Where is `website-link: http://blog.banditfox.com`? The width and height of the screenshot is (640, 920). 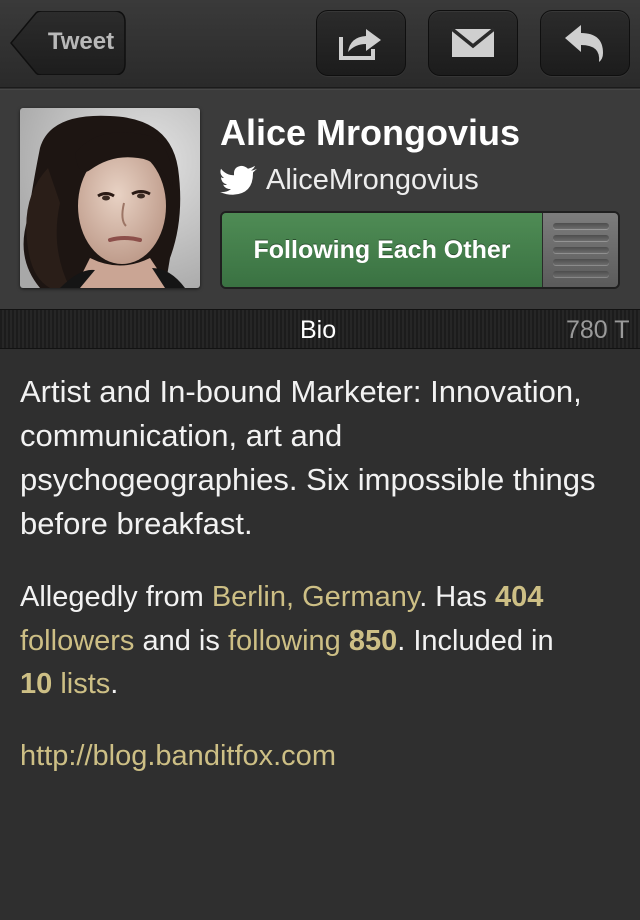 website-link: http://blog.banditfox.com is located at coordinates (320, 756).